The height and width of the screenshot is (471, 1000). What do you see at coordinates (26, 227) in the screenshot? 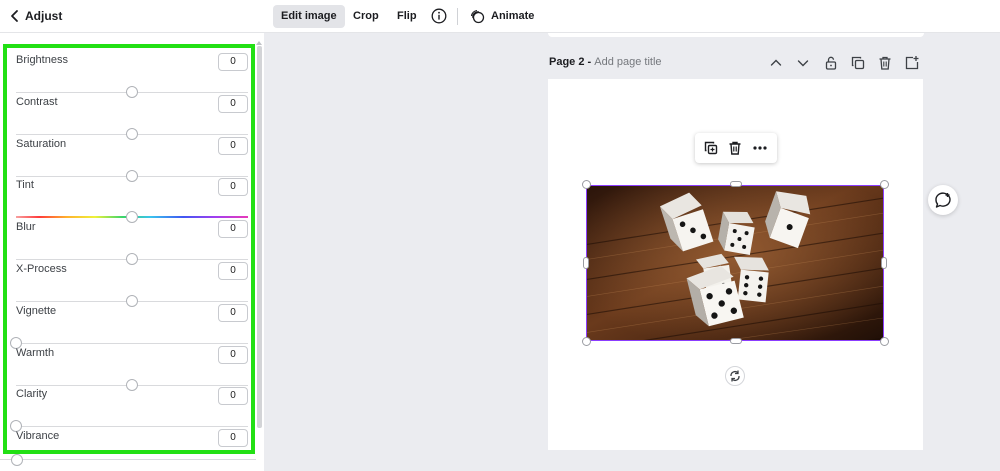
I see `slider-label: Blur` at bounding box center [26, 227].